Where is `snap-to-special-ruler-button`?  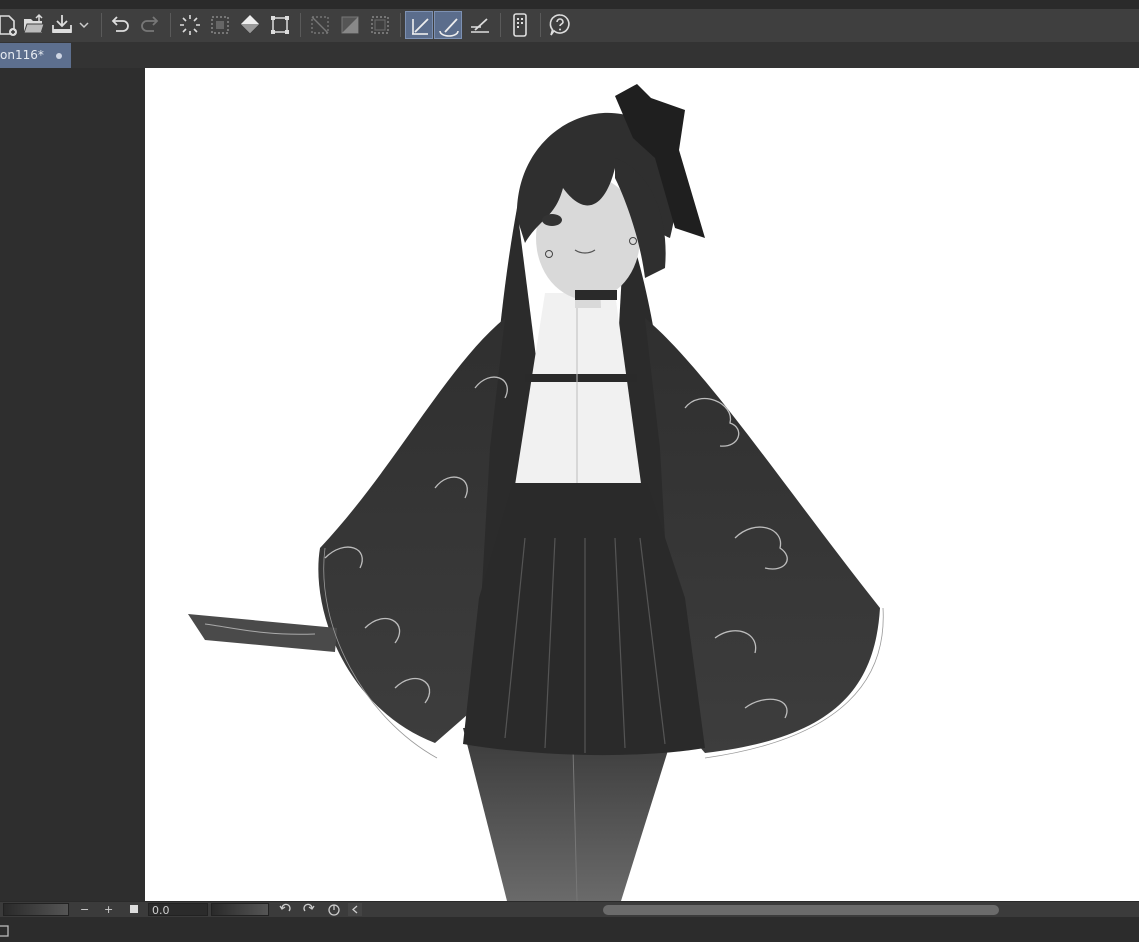 snap-to-special-ruler-button is located at coordinates (448, 25).